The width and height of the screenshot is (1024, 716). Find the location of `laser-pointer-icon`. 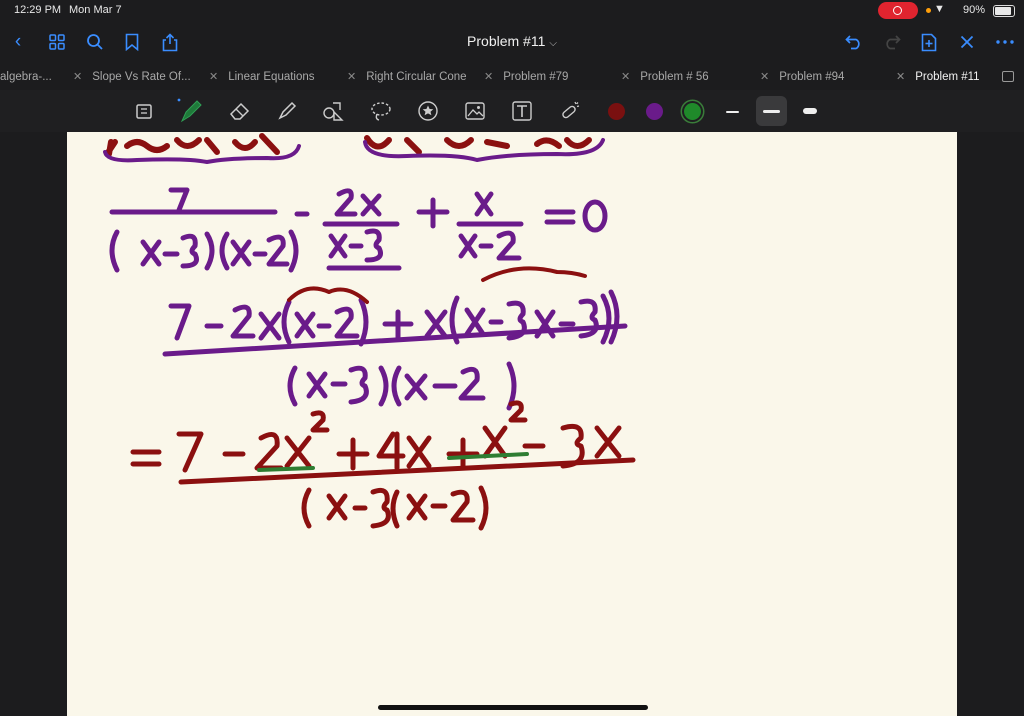

laser-pointer-icon is located at coordinates (570, 111).